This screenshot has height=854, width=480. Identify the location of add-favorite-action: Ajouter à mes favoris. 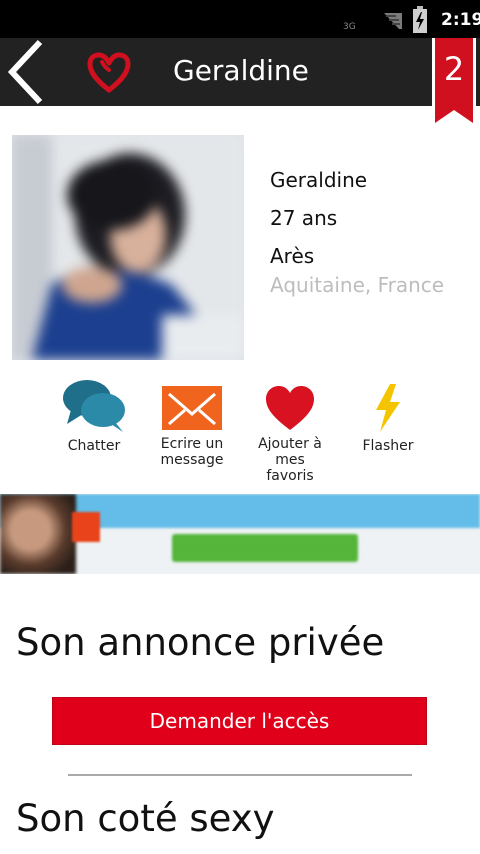
(290, 431).